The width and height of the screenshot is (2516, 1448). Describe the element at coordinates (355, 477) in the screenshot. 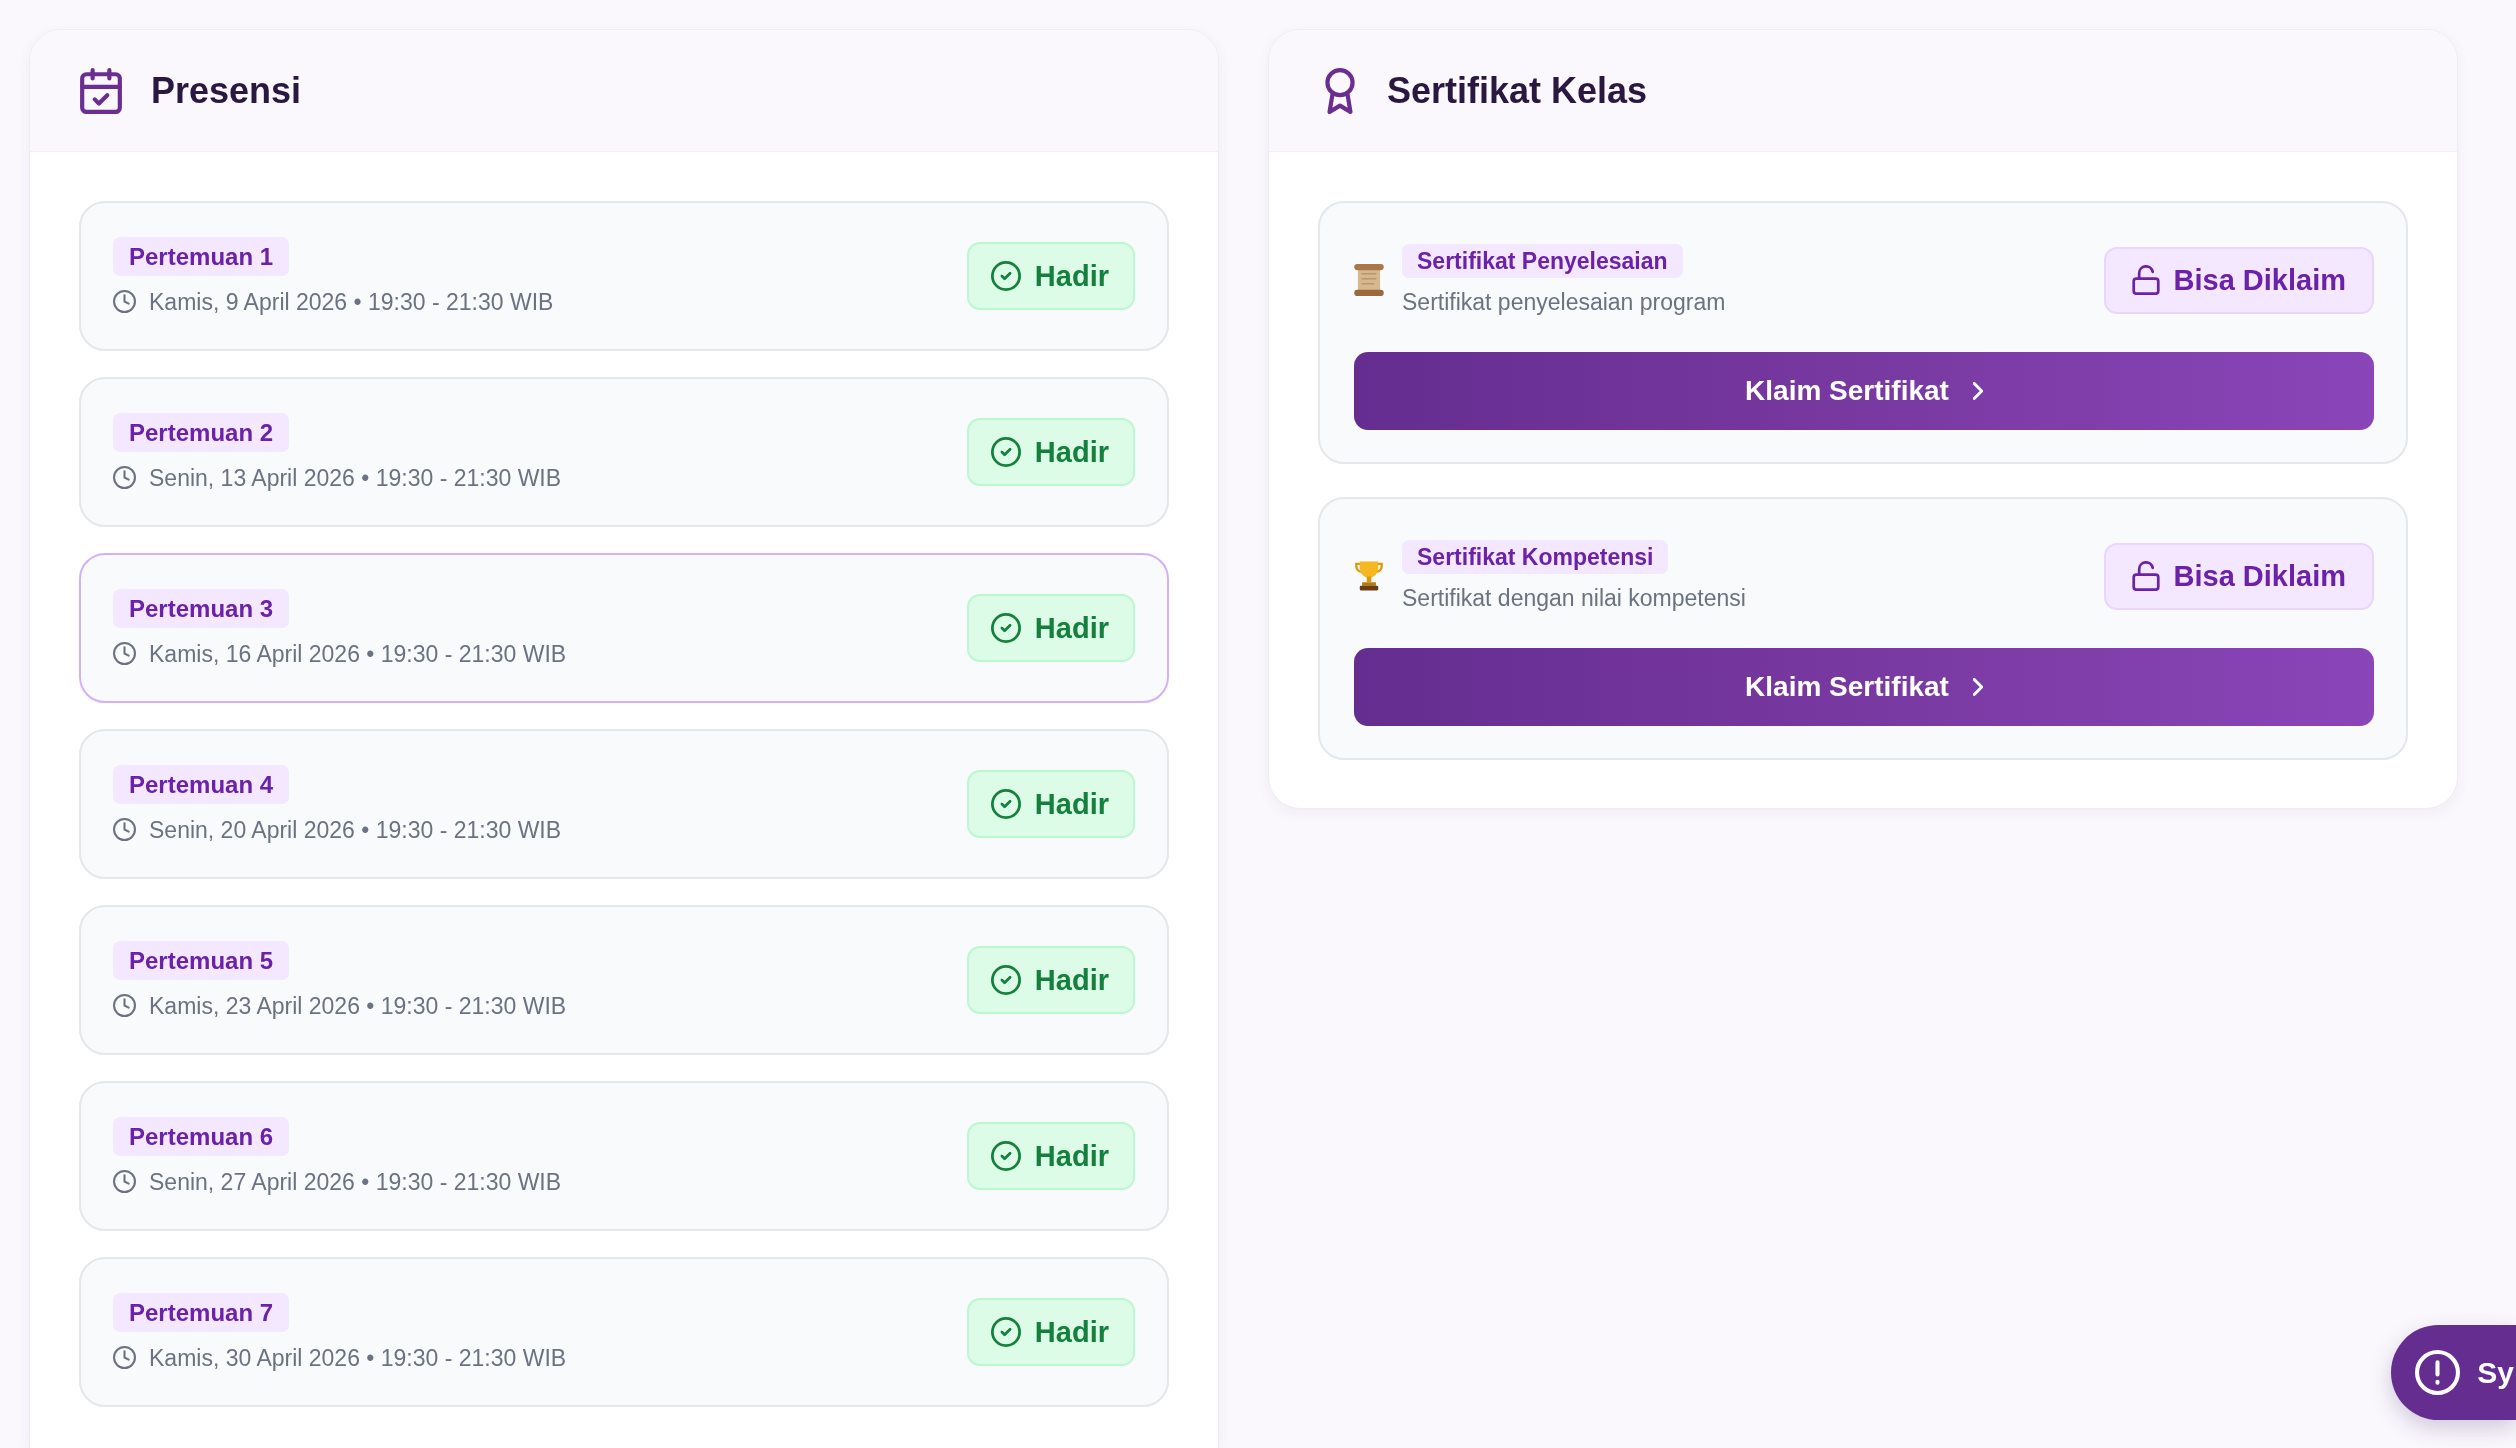

I see `meeting-schedule: Senin, 13 April 2026 • 19:30 - 21:30 WIB` at that location.